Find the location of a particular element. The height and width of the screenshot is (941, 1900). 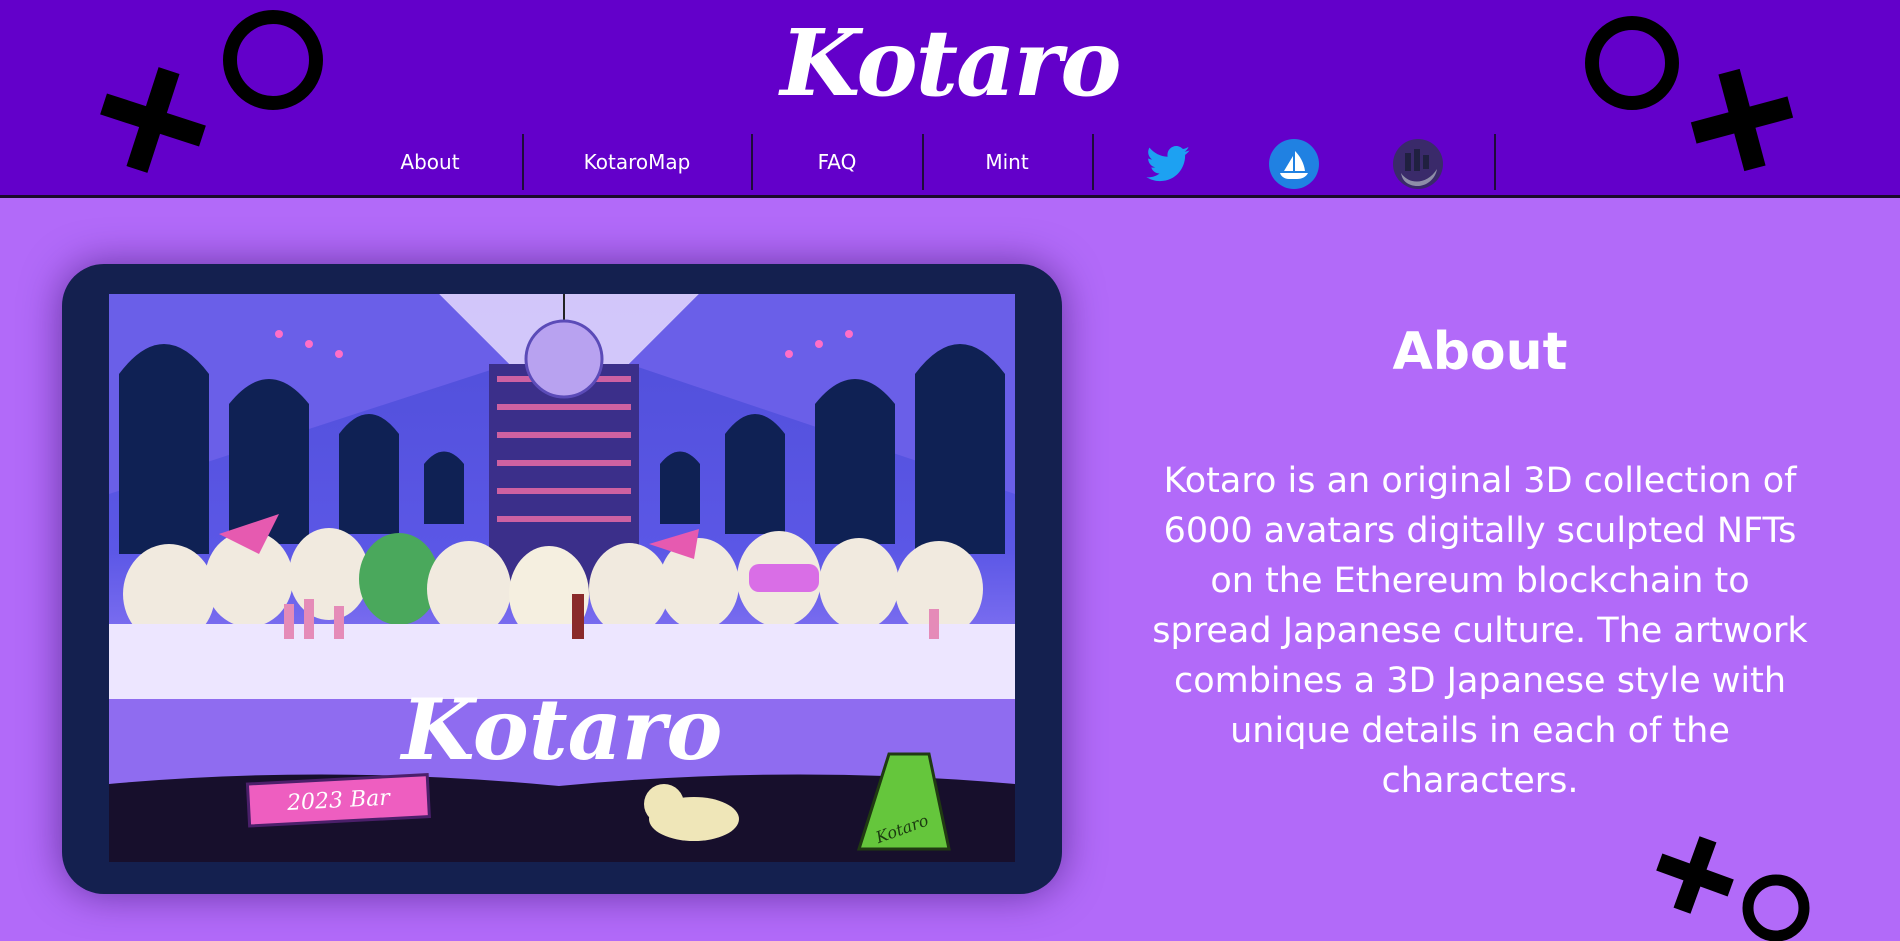

opensea-link is located at coordinates (1294, 164).